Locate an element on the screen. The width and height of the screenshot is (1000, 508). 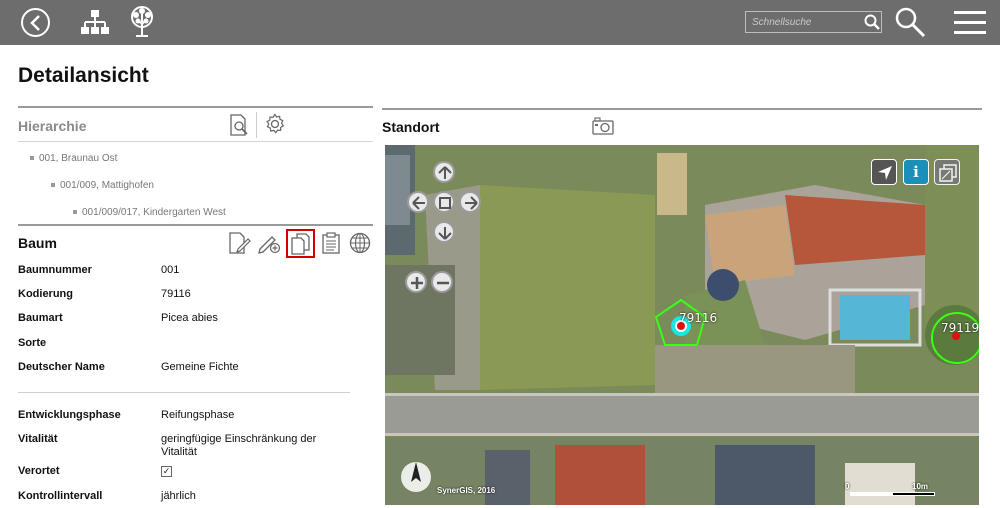
page-title: Detailansicht is located at coordinates (83, 75).